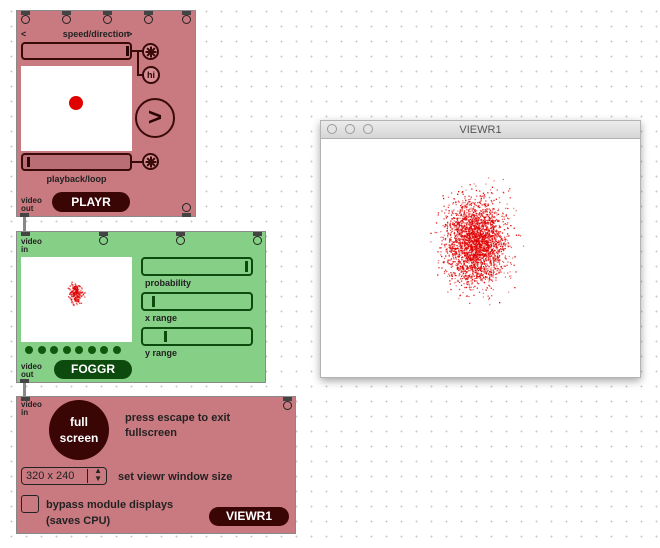 The height and width of the screenshot is (548, 660). I want to click on probability-slider, so click(197, 266).